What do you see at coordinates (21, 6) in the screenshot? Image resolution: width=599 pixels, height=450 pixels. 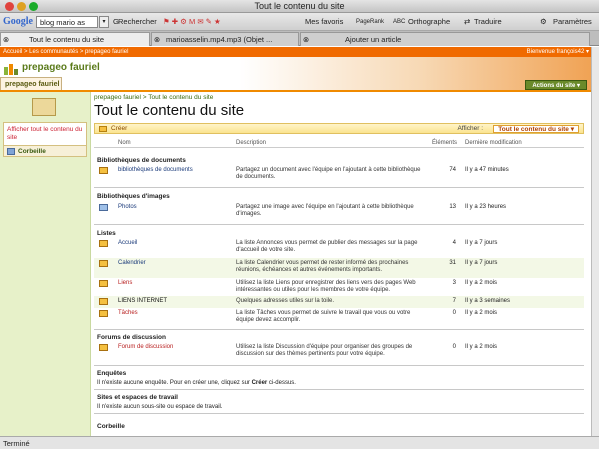 I see `minimize-window-icon` at bounding box center [21, 6].